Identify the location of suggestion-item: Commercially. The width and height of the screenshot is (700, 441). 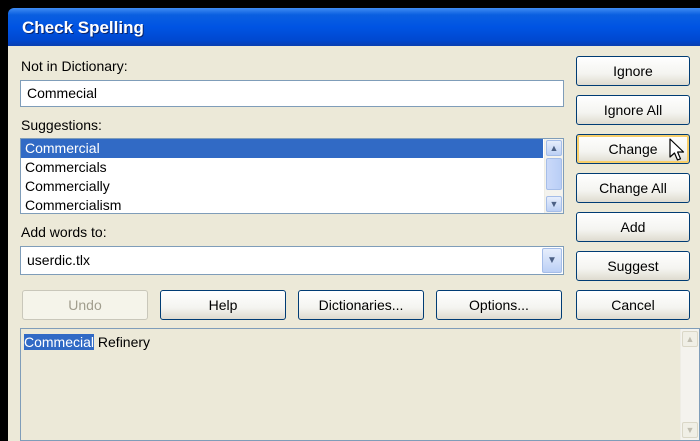
(292, 186).